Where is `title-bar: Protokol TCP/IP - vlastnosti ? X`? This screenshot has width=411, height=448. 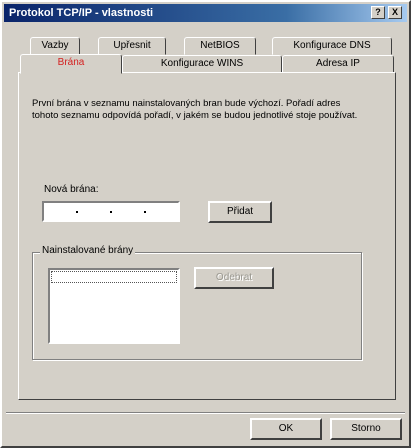
title-bar: Protokol TCP/IP - vlastnosti ? X is located at coordinates (205, 13).